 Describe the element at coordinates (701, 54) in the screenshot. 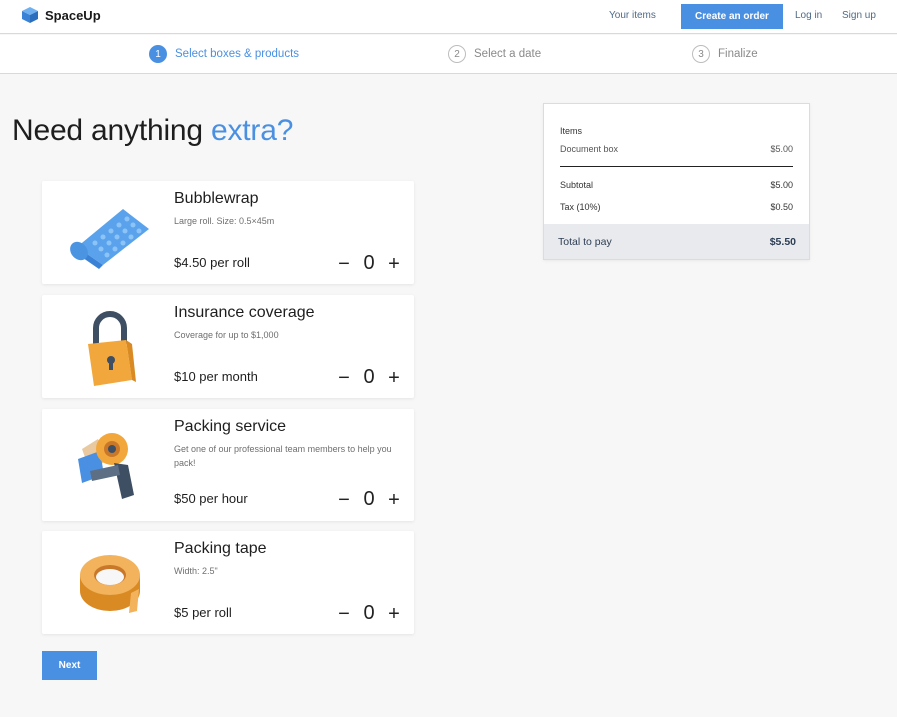

I see `step-number: 3` at that location.